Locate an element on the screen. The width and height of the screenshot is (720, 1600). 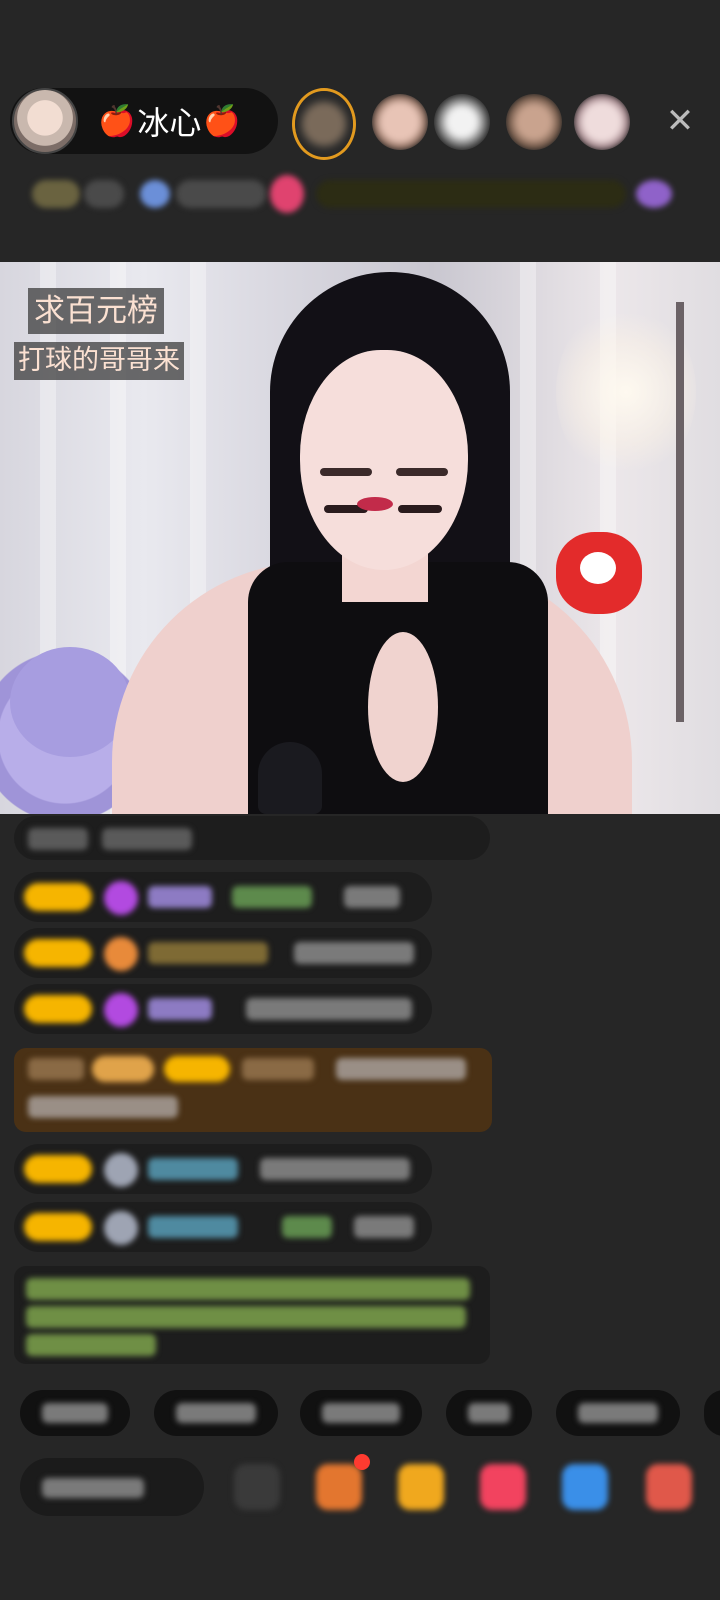
activity-ticker is located at coordinates (471, 194).